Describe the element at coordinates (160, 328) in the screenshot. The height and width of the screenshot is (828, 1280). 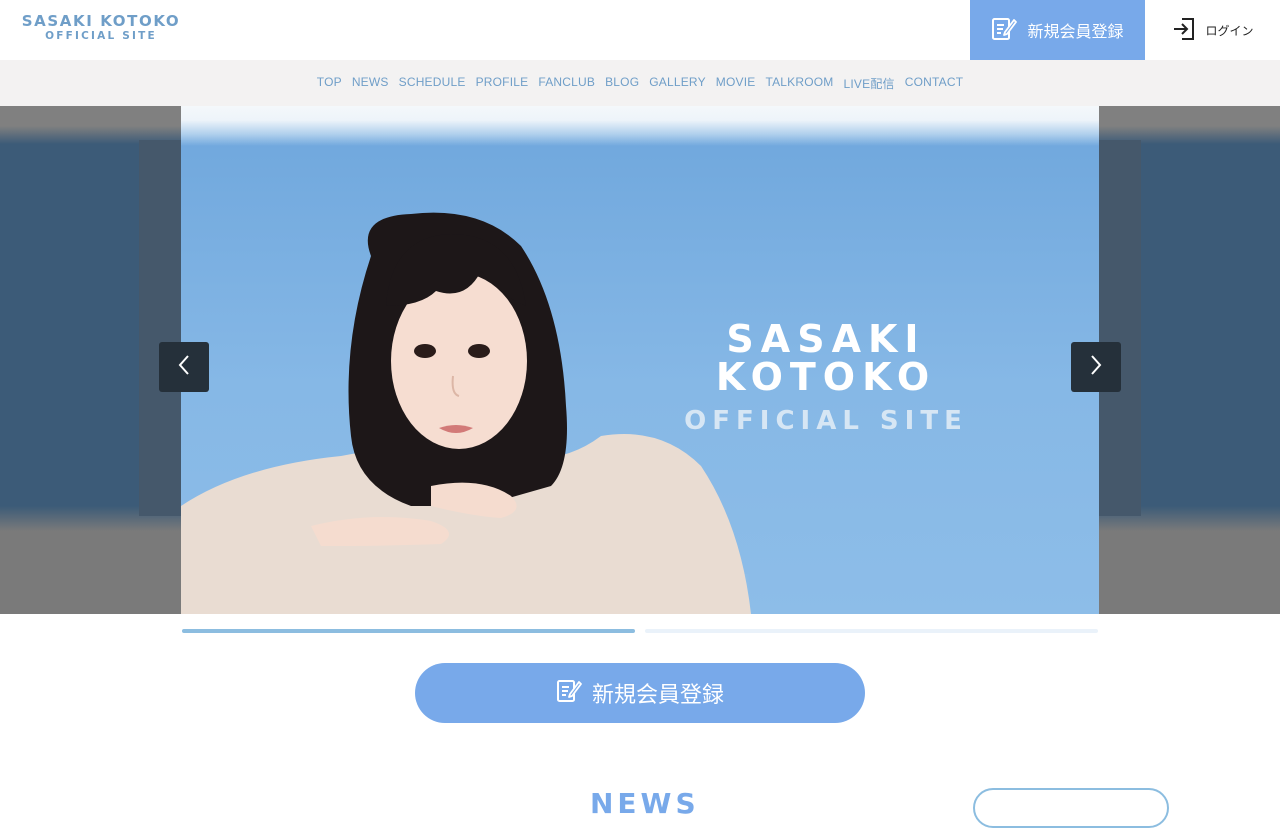
I see `prev-slide-panel` at that location.